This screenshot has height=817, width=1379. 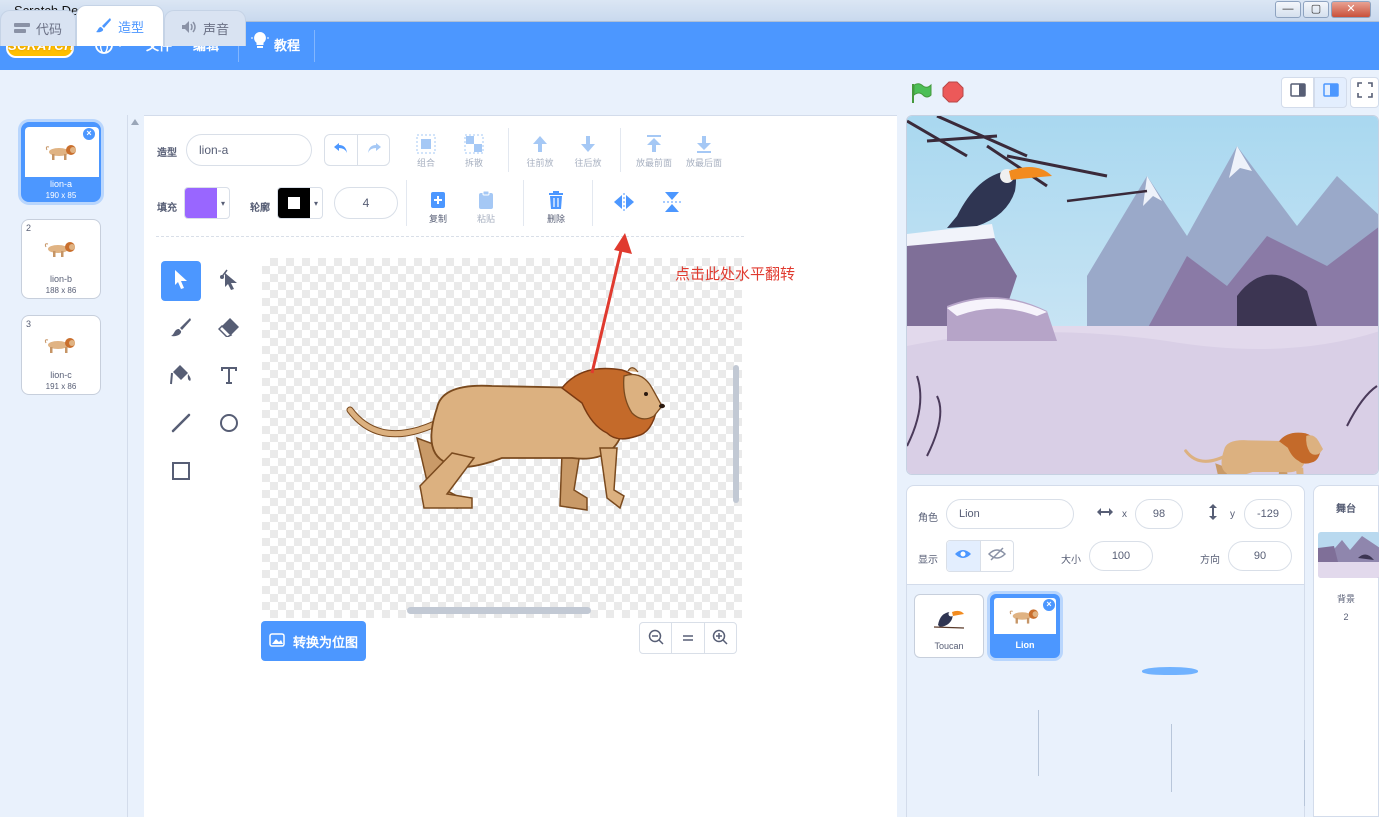 What do you see at coordinates (61, 259) in the screenshot?
I see `costume-item-lion-b: 2 lion-b 188 x 86` at bounding box center [61, 259].